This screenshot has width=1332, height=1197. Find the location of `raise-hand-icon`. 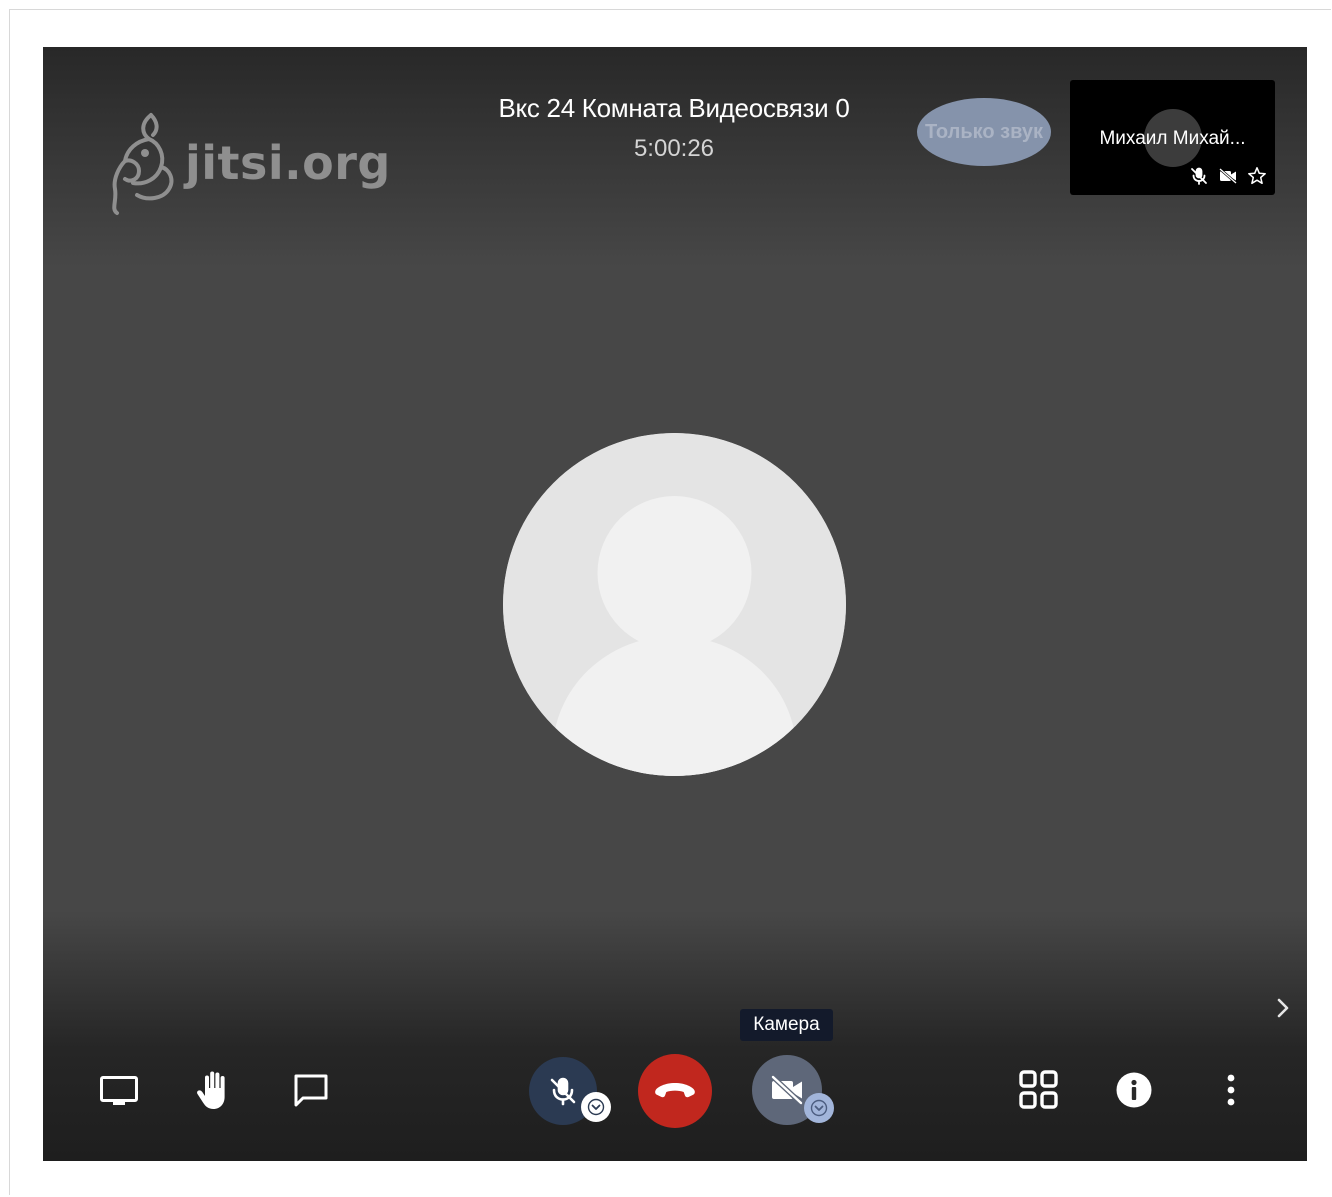

raise-hand-icon is located at coordinates (211, 1090).